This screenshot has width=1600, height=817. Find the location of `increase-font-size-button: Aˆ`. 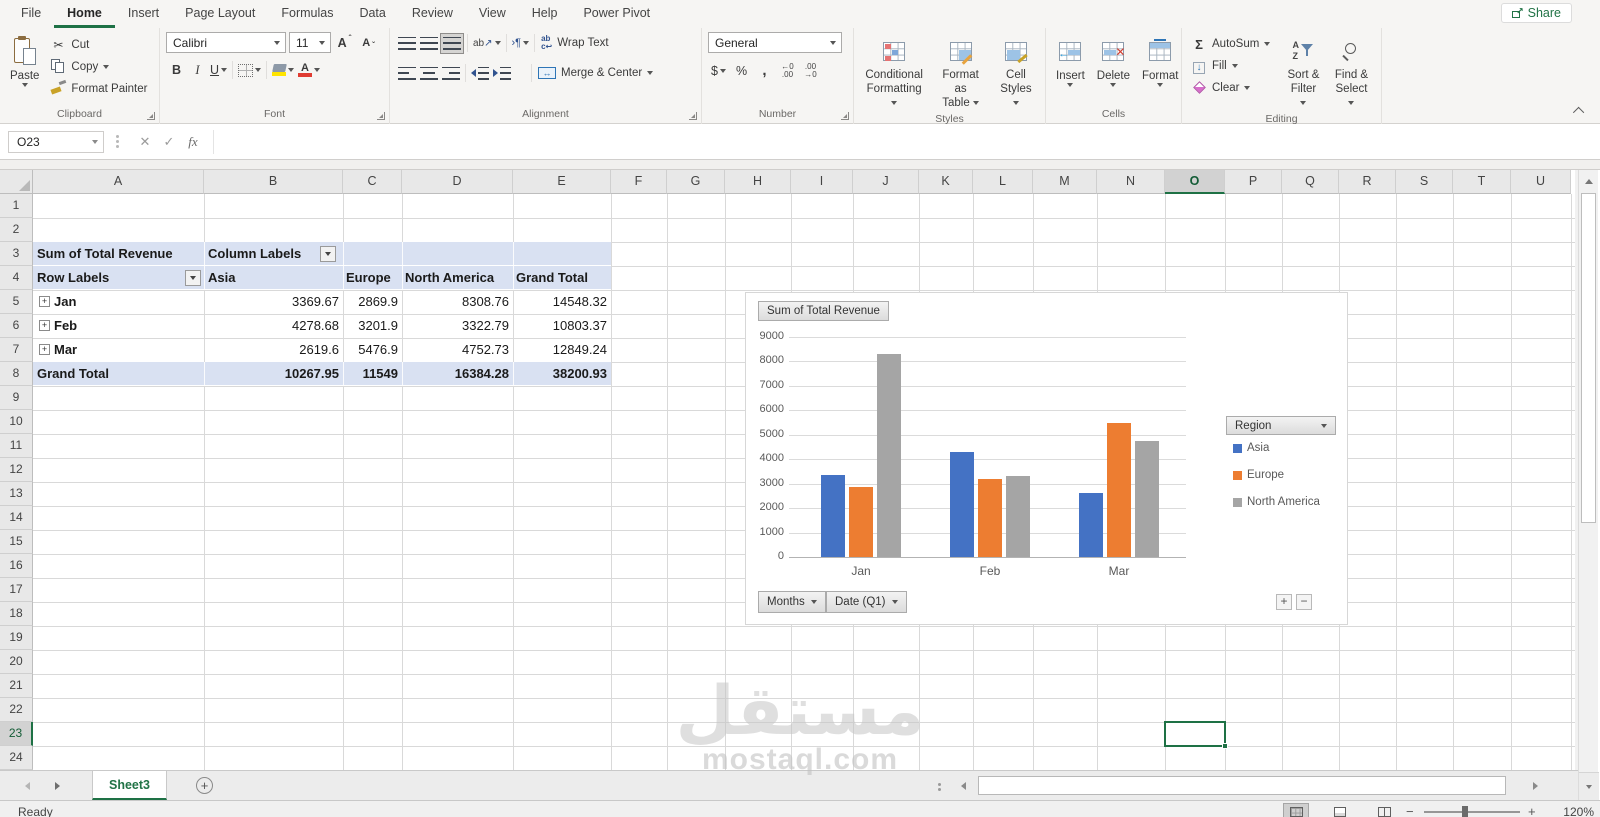

increase-font-size-button: Aˆ is located at coordinates (344, 42).